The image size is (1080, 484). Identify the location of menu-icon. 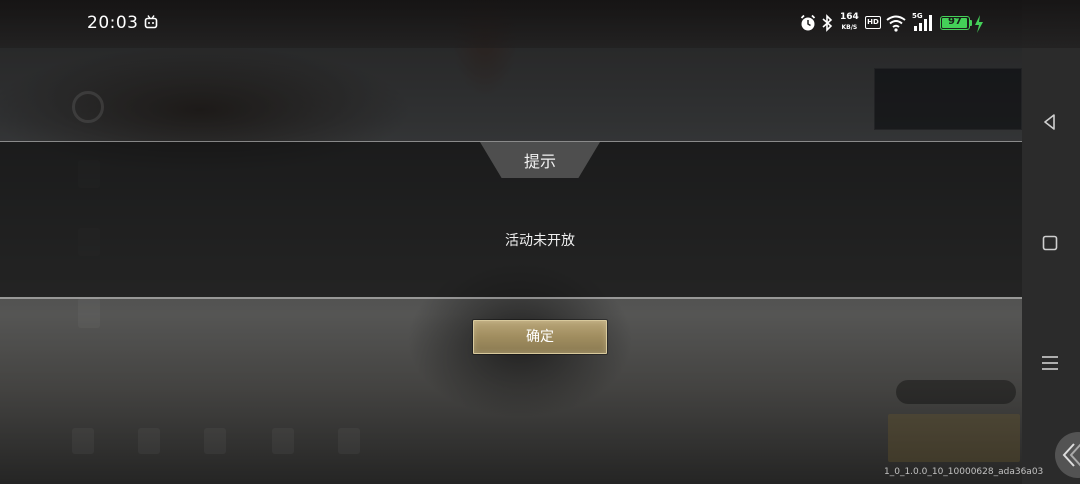
(1050, 363).